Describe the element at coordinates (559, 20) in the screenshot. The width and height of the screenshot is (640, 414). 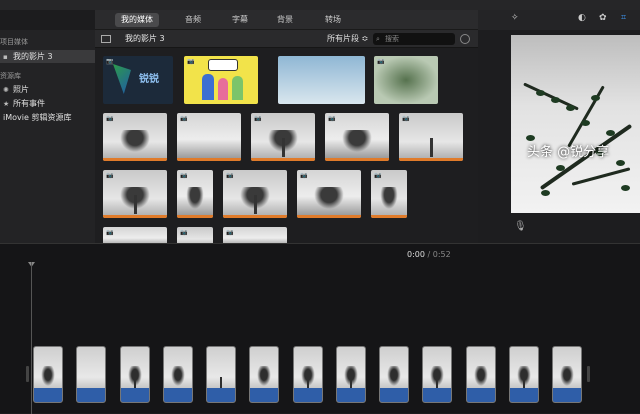
I see `viewer-toolbar: ✧ ◐ ✿ ⌗` at that location.